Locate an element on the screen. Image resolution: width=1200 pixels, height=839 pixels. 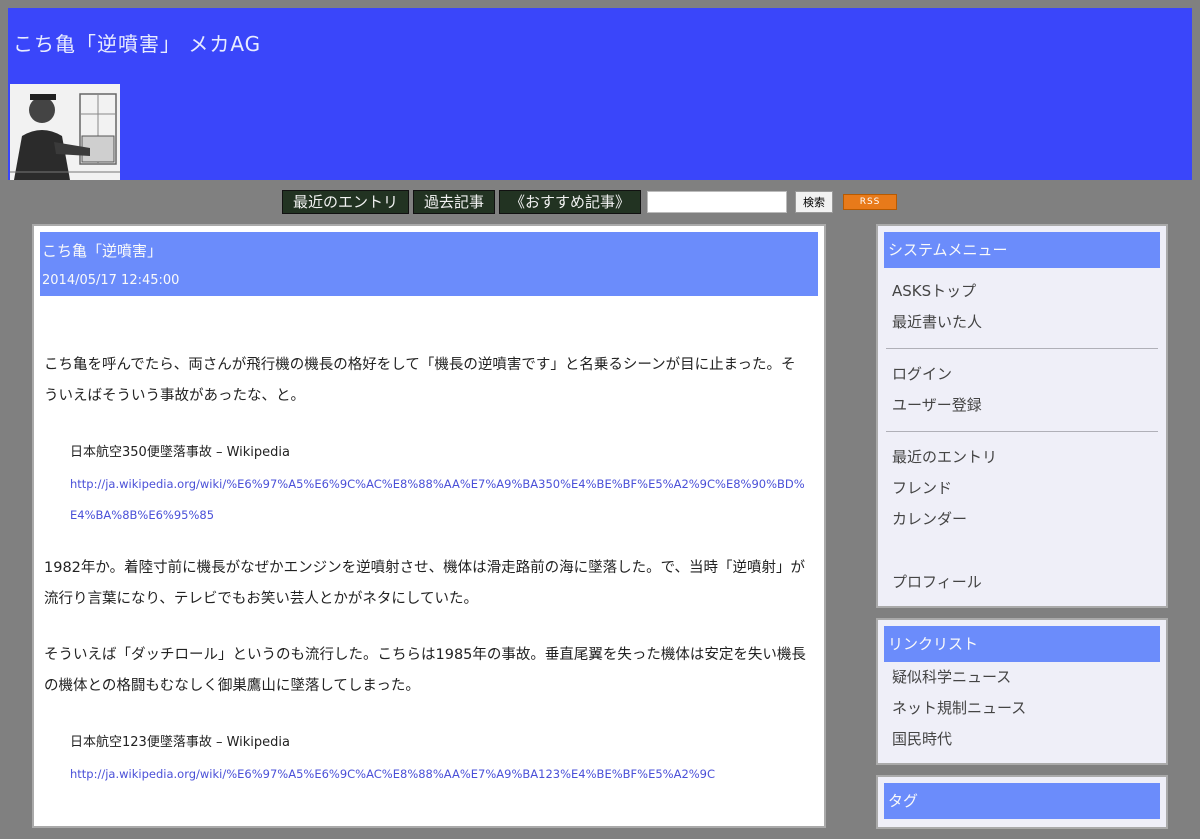
menu-item-friends: フレンド is located at coordinates (1022, 488).